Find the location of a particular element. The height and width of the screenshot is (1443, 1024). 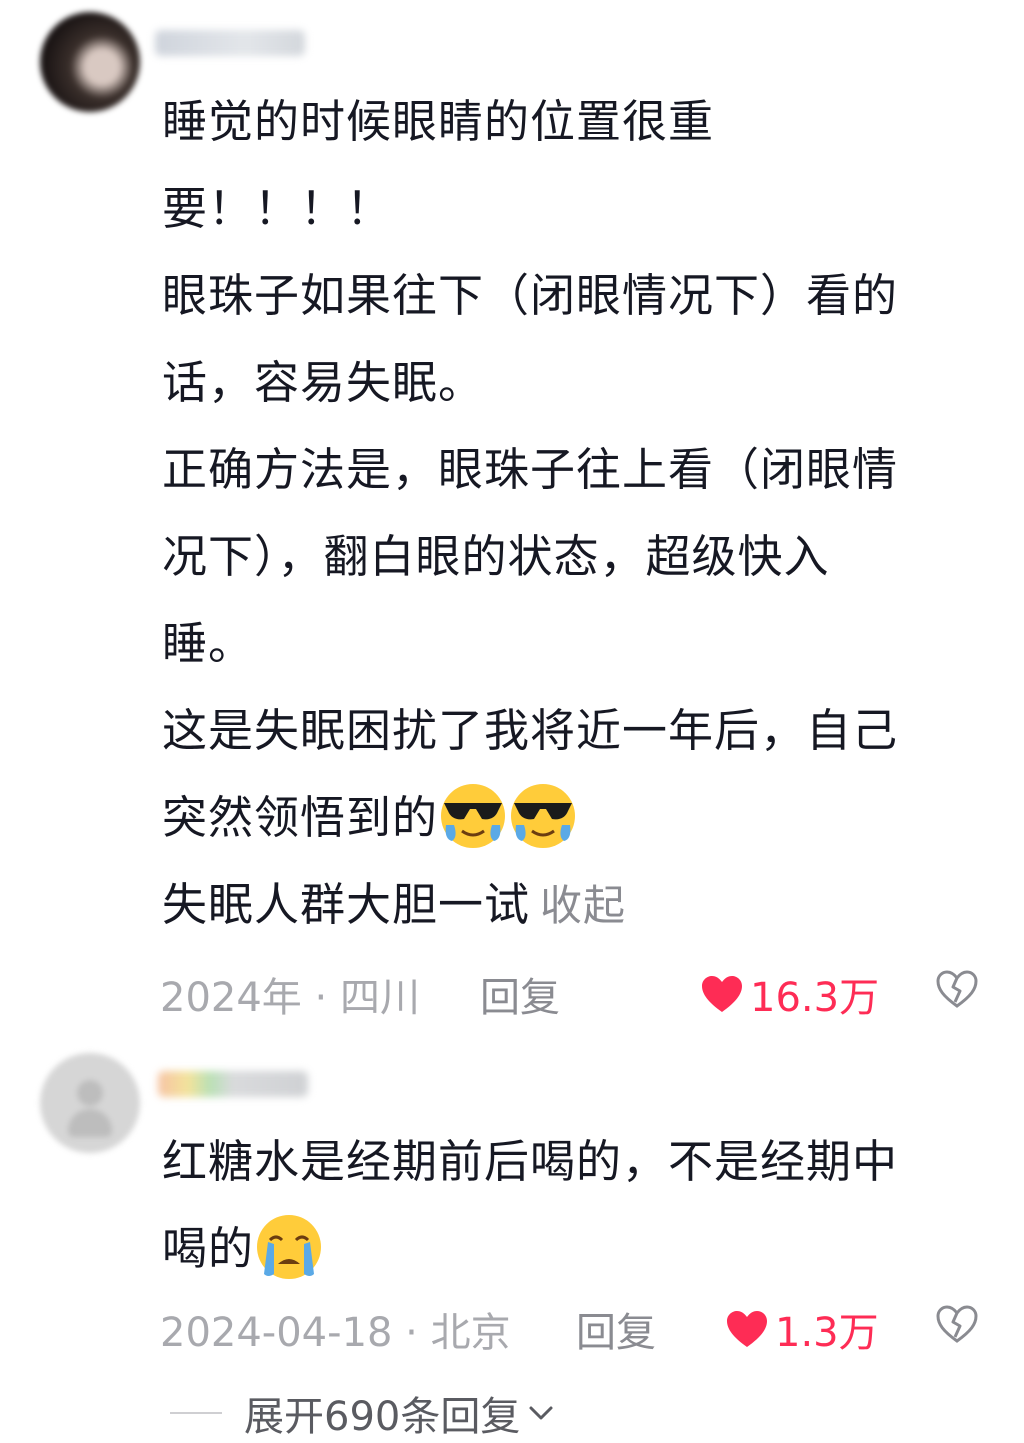

comment-line: 睡觉的时候眼睛的位置很重 is located at coordinates (438, 121).